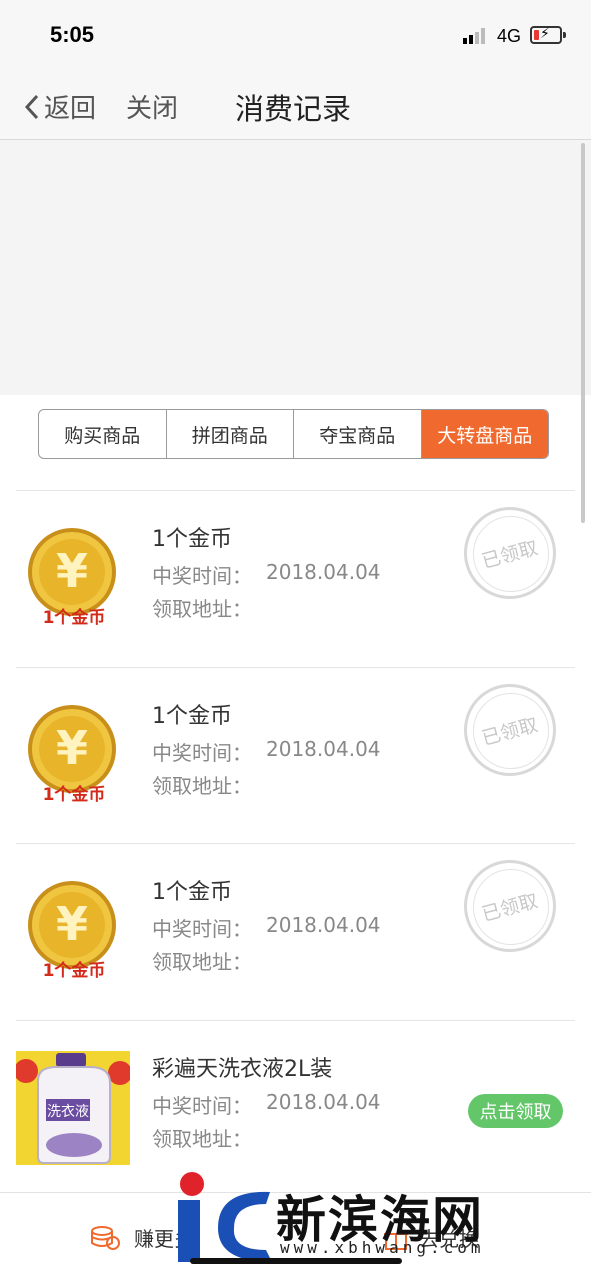  I want to click on home-indicator, so click(296, 1261).